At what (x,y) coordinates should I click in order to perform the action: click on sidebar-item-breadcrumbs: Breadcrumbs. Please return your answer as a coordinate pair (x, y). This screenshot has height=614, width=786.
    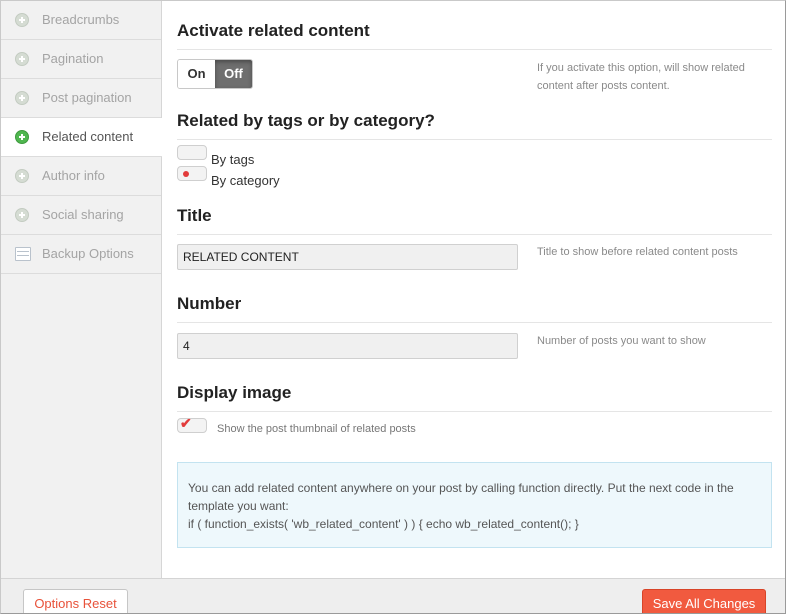
    Looking at the image, I should click on (81, 20).